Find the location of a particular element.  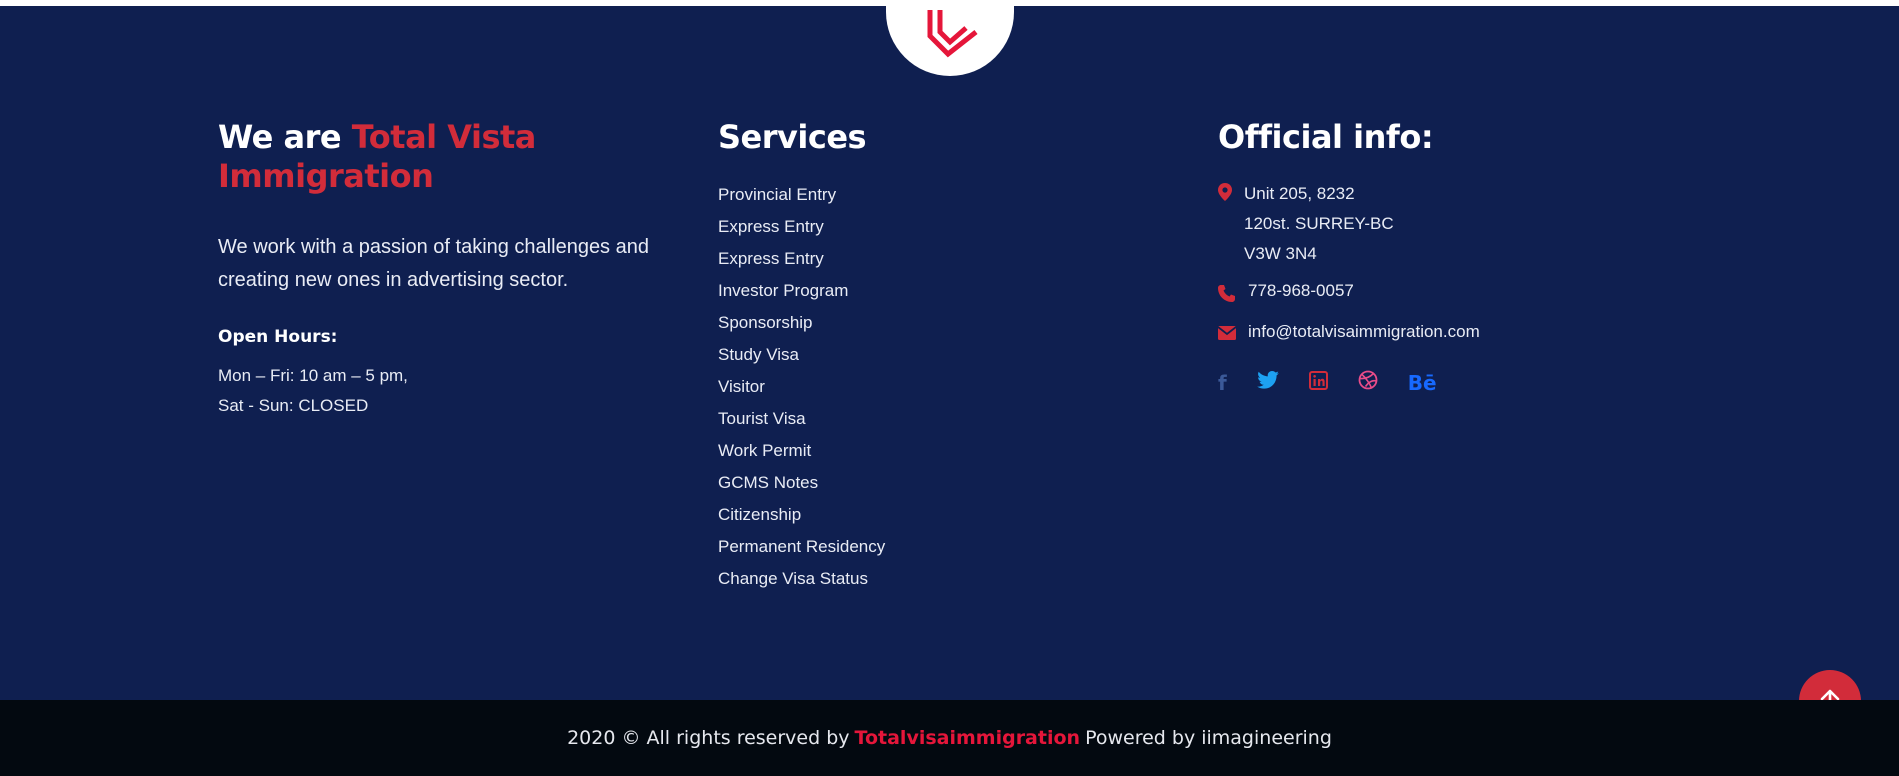

hours-weekend: Sat - Sun: CLOSED is located at coordinates (293, 405).